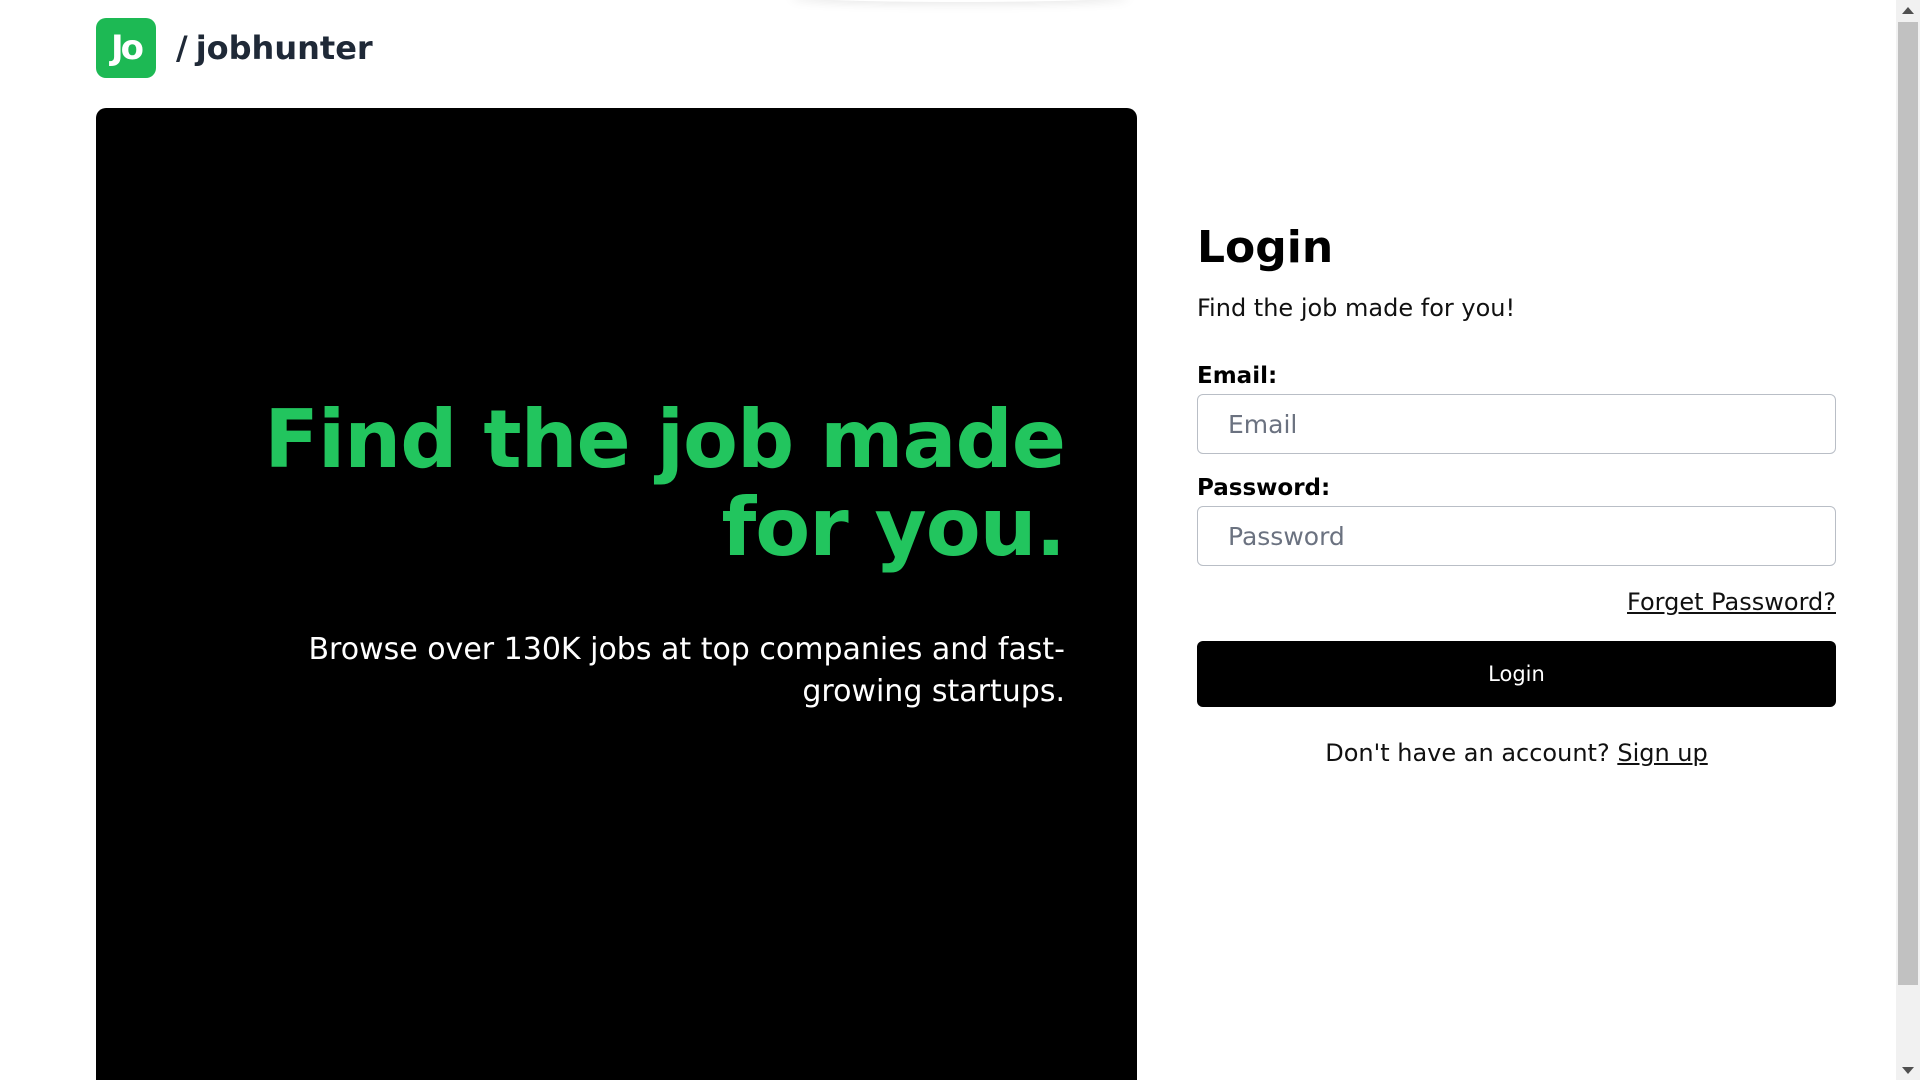  I want to click on signup-link: Sign up, so click(1662, 753).